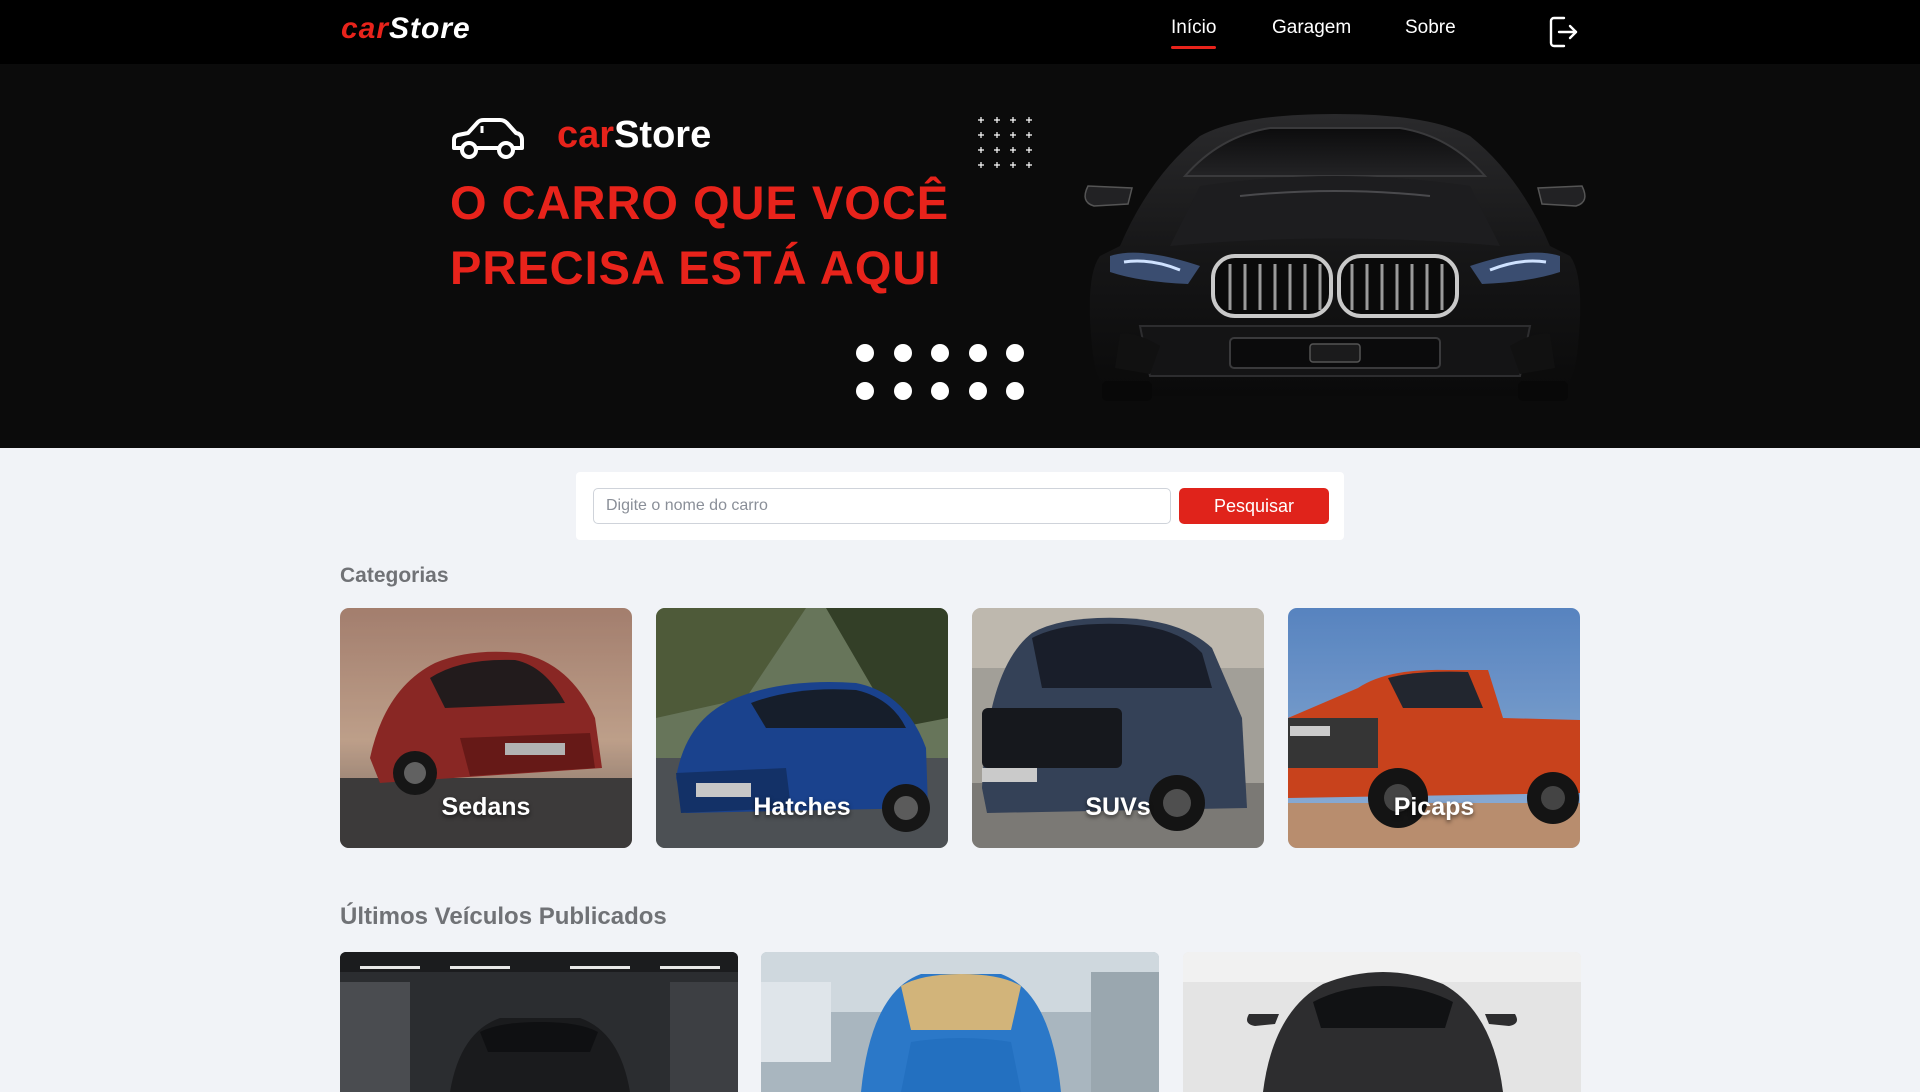 This screenshot has height=1092, width=1920. Describe the element at coordinates (940, 372) in the screenshot. I see `dot-pattern-decoration` at that location.